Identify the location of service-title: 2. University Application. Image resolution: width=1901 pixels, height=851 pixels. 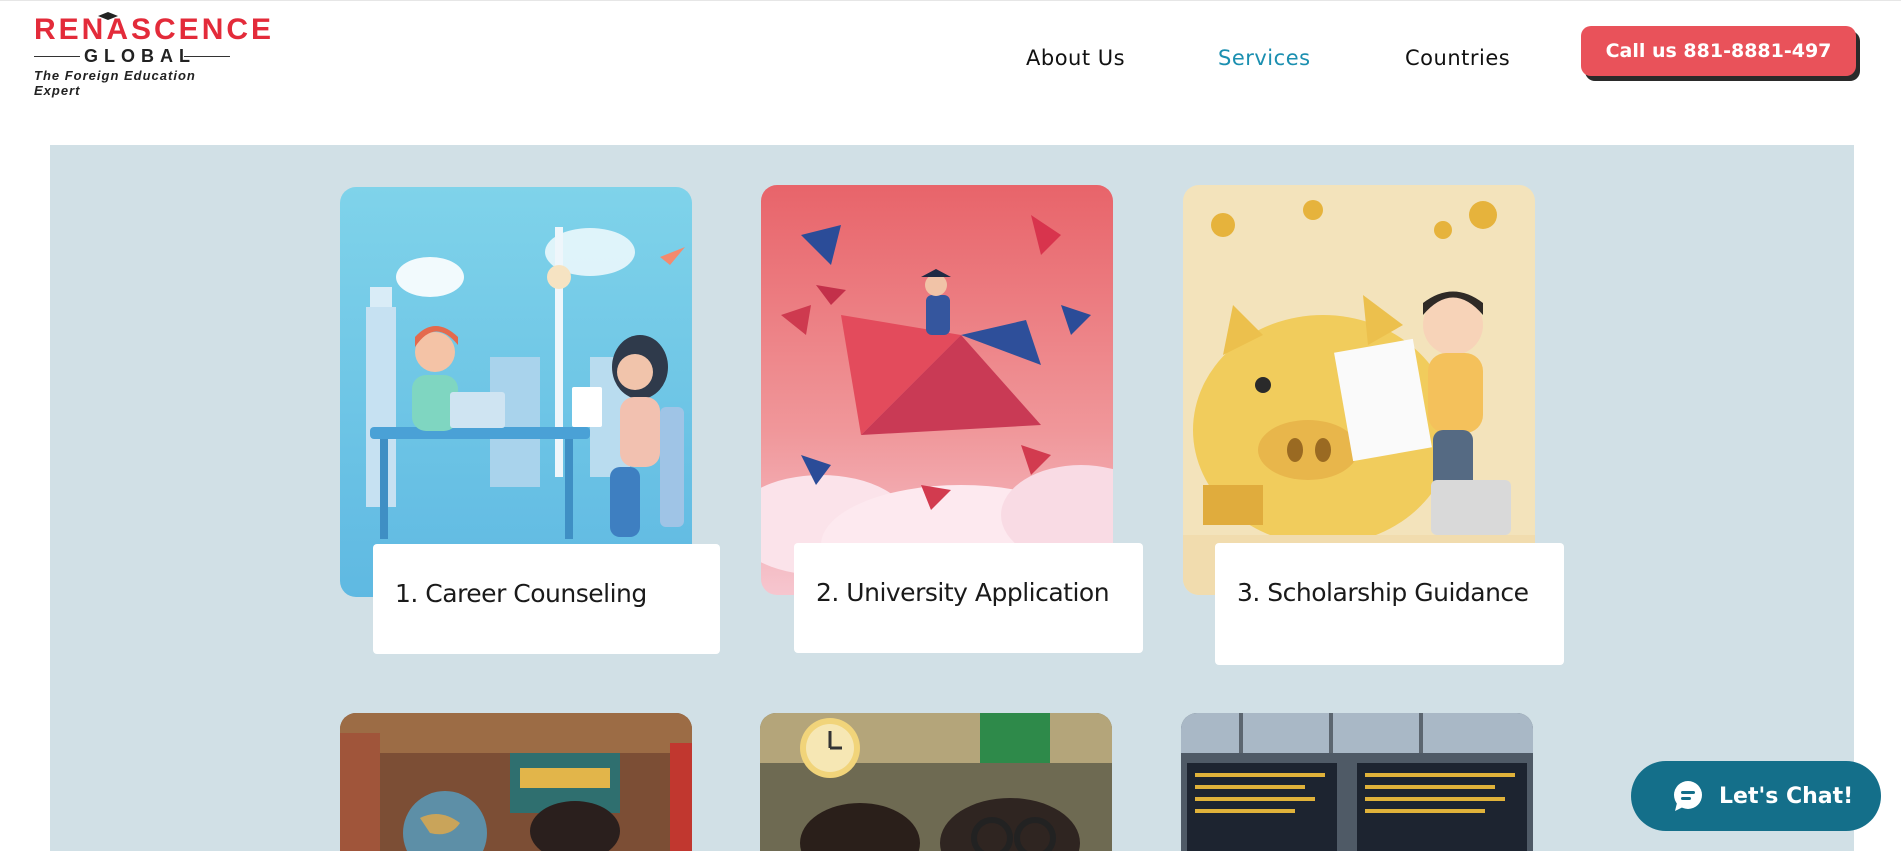
(963, 592).